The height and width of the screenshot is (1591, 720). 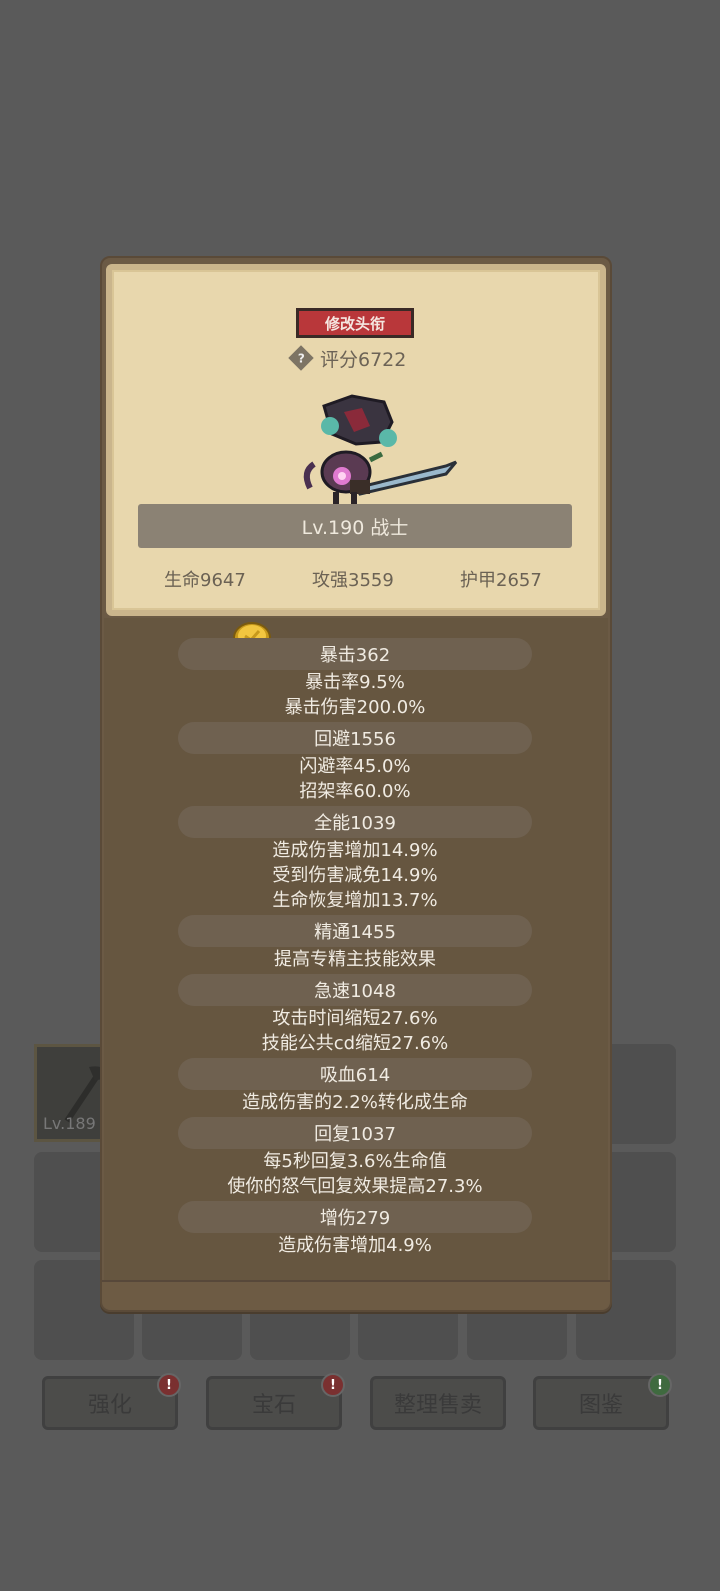 I want to click on stat-detail-line: 造成伤害增加14.9%, so click(x=355, y=850).